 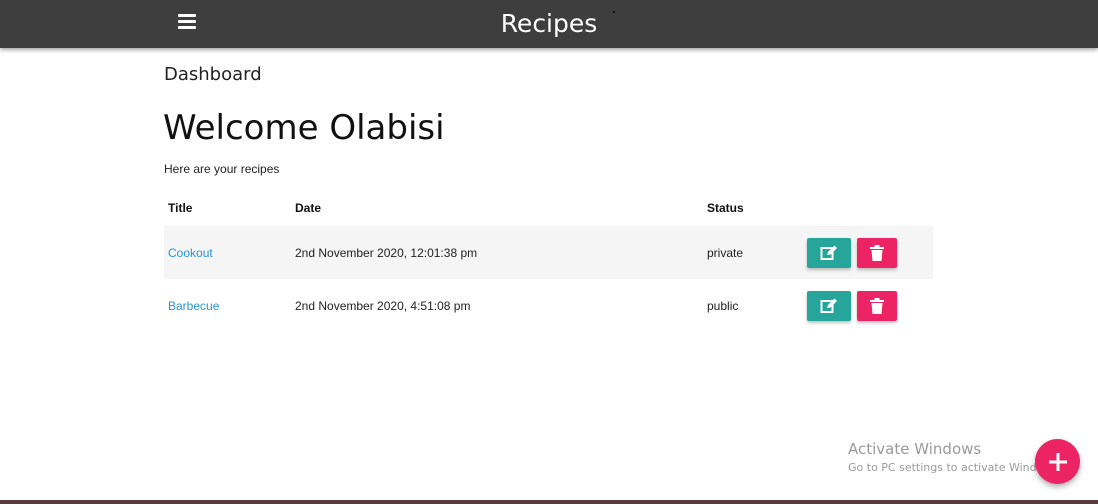 I want to click on app-title: Recipes, so click(x=549, y=23).